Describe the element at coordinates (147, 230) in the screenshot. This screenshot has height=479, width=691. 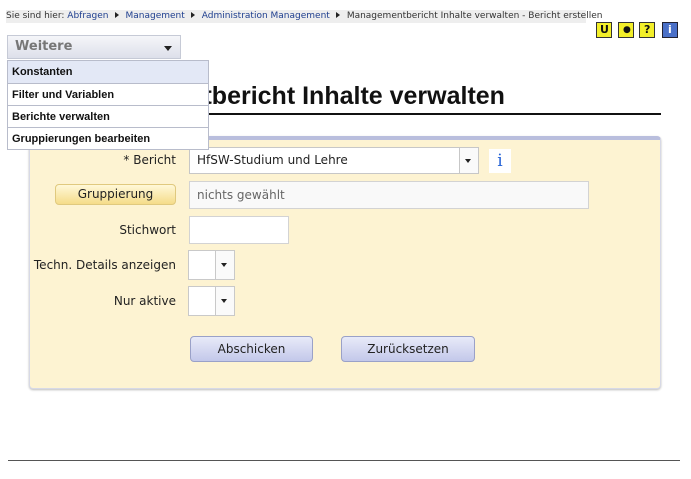
I see `stichwort-label: Stichwort` at that location.